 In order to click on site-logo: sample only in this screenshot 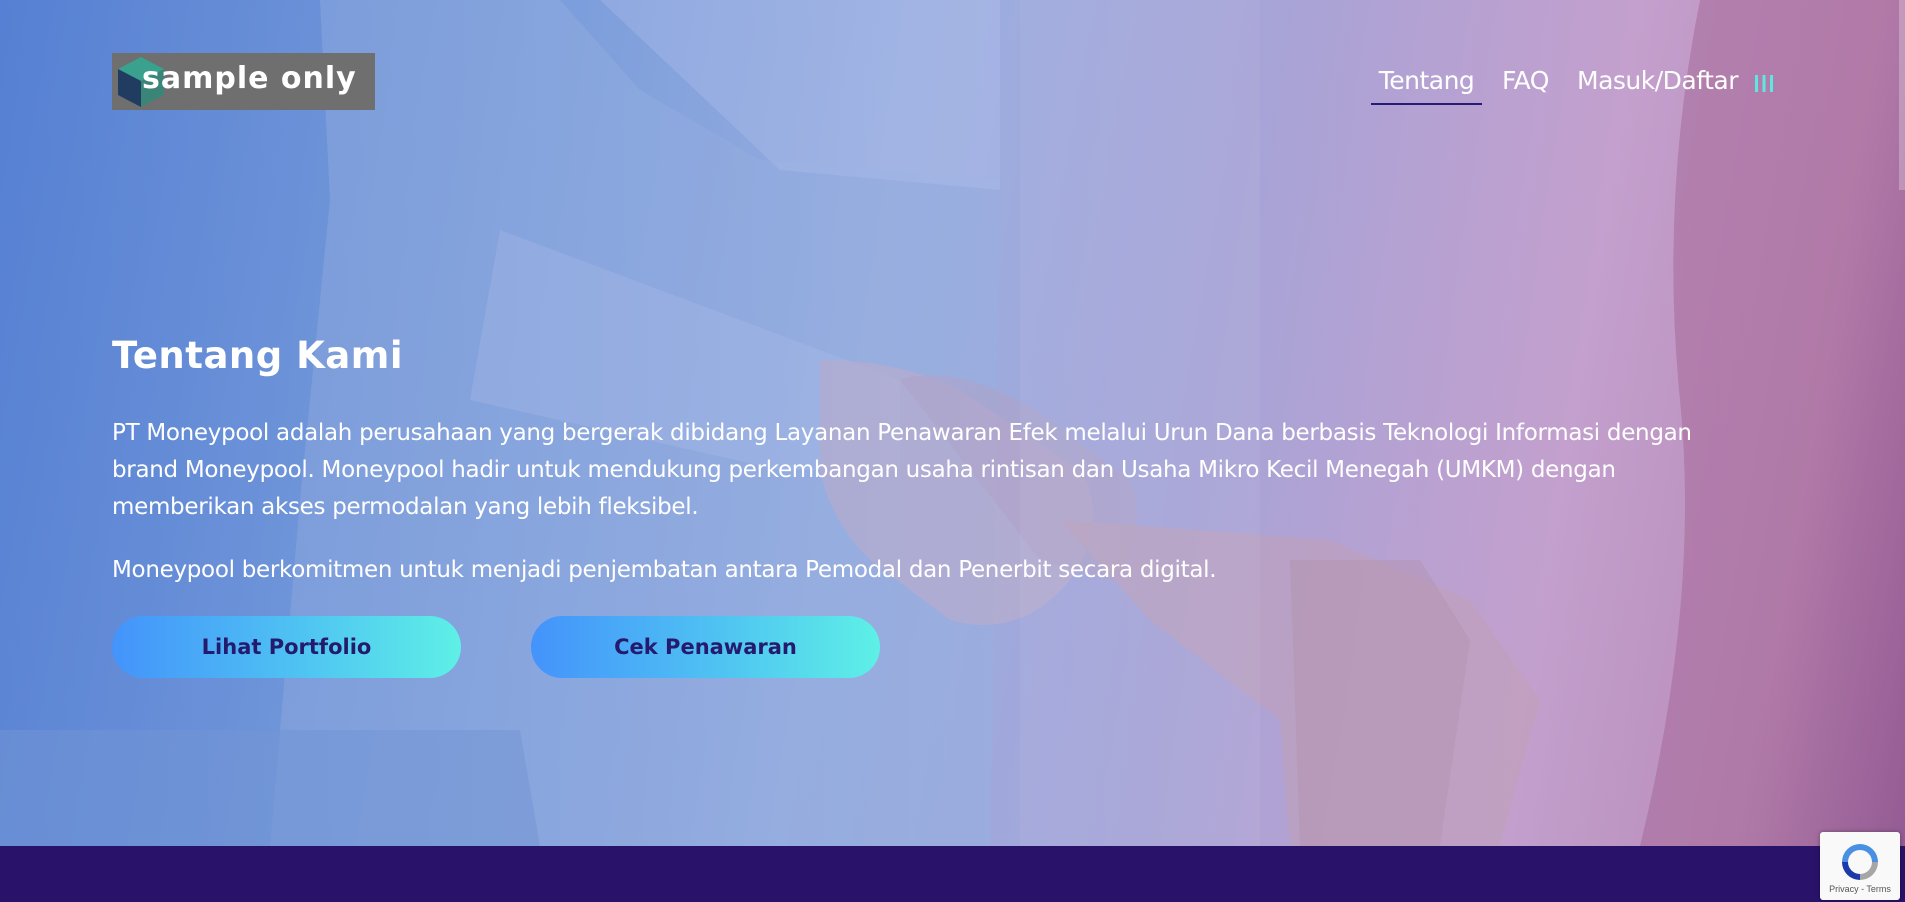, I will do `click(243, 81)`.